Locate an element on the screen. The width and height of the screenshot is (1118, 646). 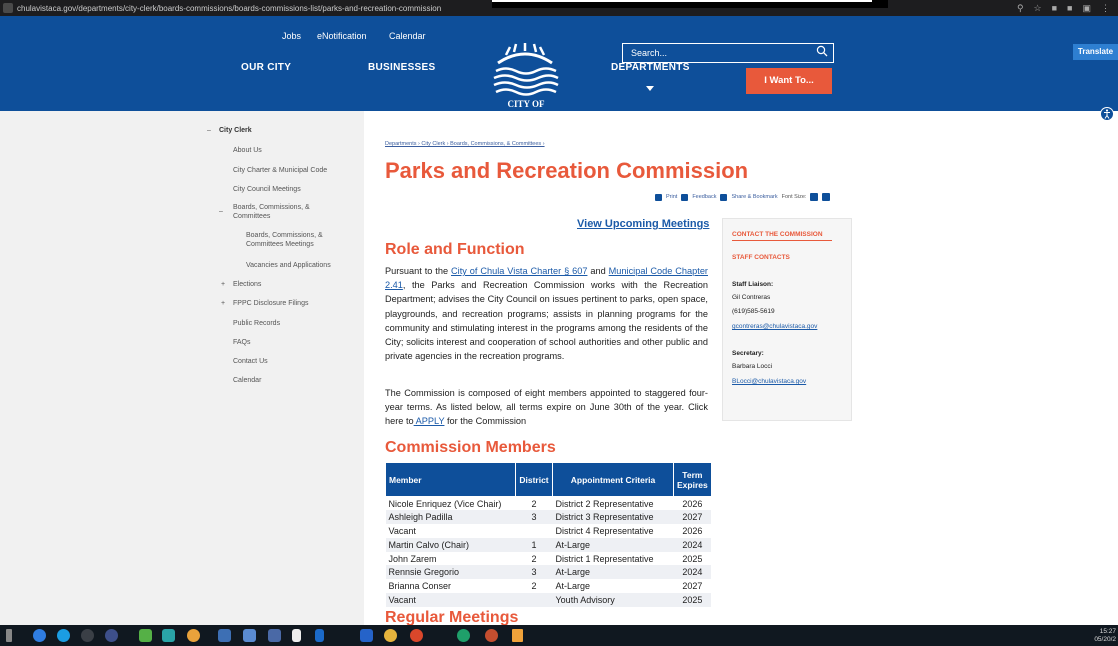
extension-icon-2: ■ is located at coordinates (1069, 8).